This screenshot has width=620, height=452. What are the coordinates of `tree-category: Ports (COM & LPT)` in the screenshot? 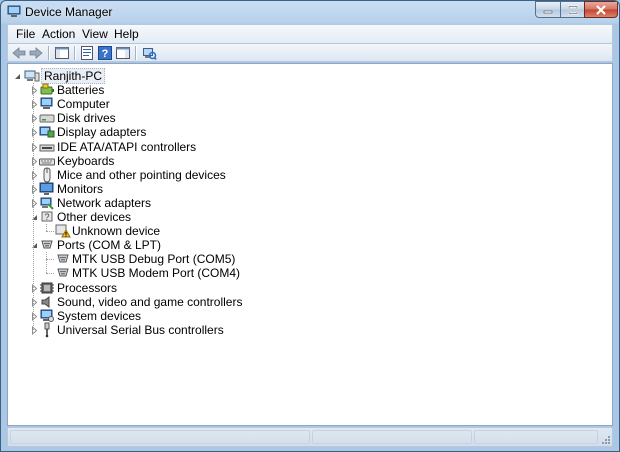 It's located at (308, 245).